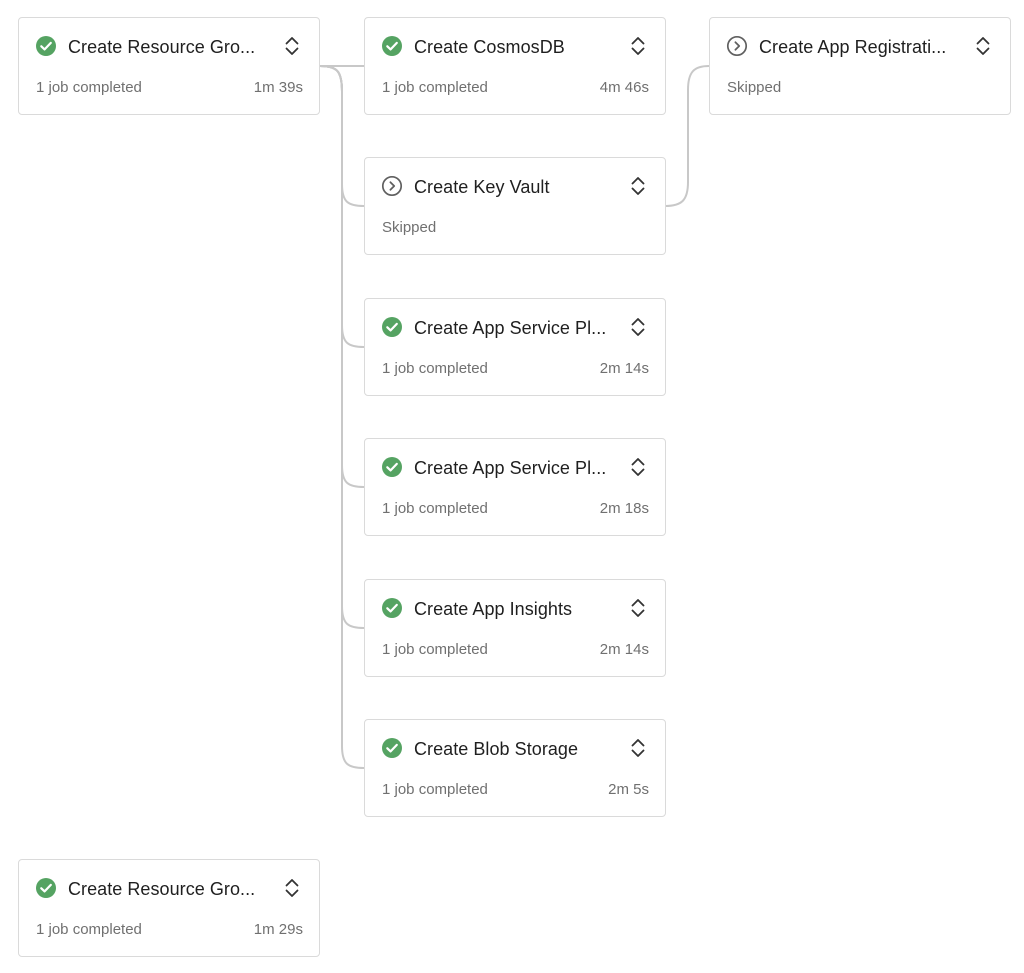 Image resolution: width=1024 pixels, height=973 pixels. What do you see at coordinates (489, 47) in the screenshot?
I see `stage-title: Create CosmosDB` at bounding box center [489, 47].